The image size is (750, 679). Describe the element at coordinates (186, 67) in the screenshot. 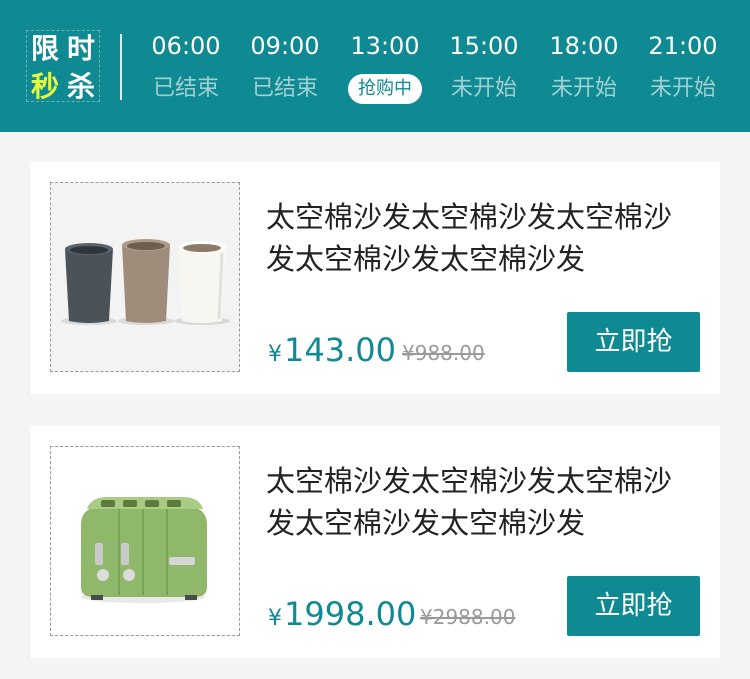

I see `time-slot-tab: 06:00 已结束` at that location.